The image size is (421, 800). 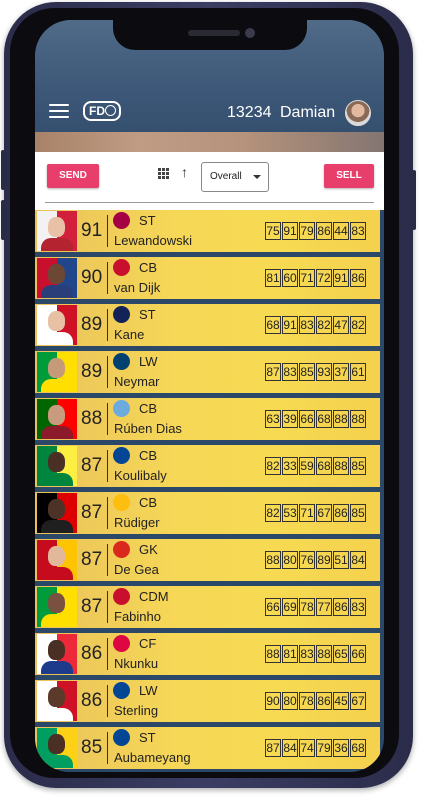 I want to click on player-row: 87 CB Koulibaly 82 33 59 68 88 85, so click(x=207, y=466).